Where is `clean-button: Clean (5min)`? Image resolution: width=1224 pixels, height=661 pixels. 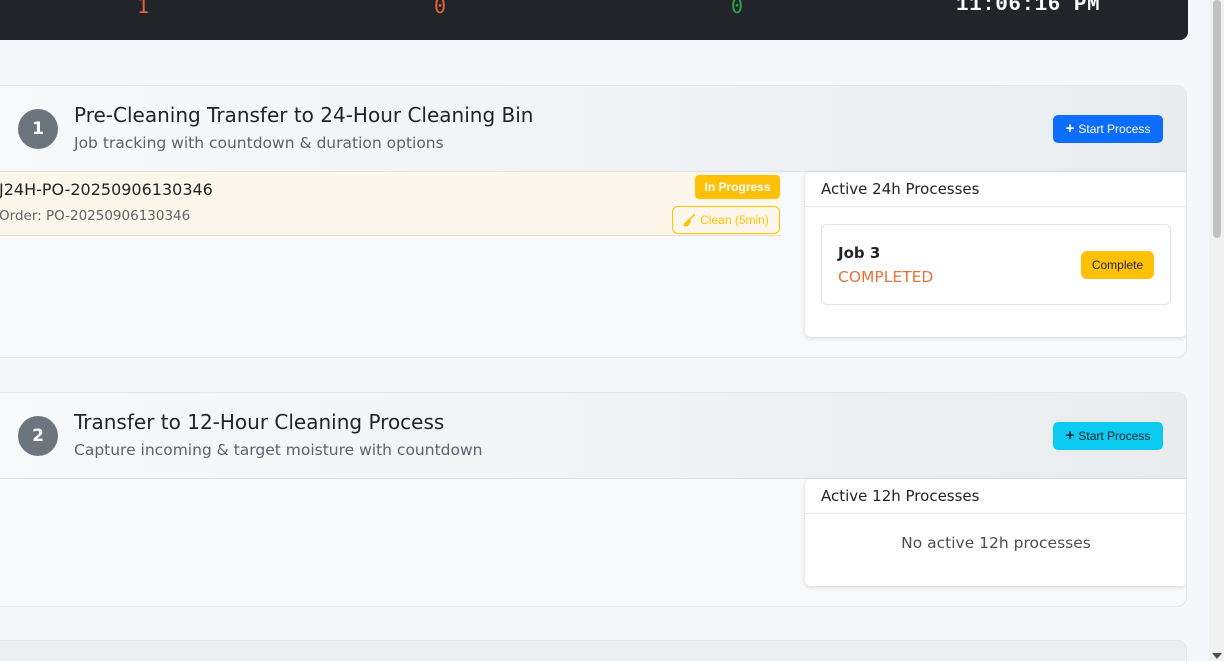
clean-button: Clean (5min) is located at coordinates (726, 220).